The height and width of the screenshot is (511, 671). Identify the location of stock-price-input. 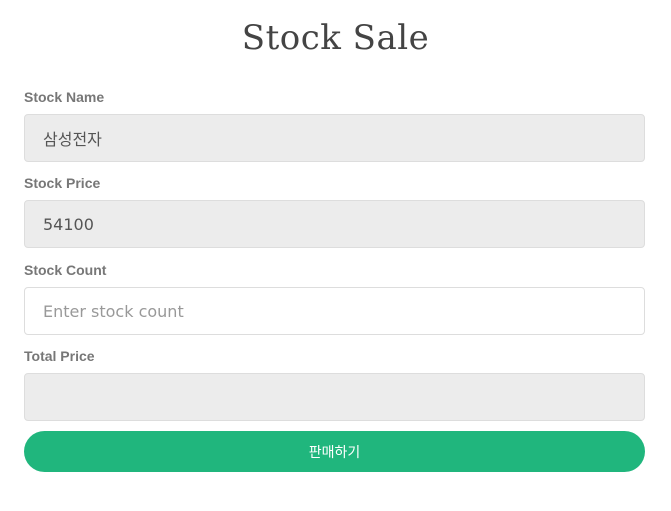
(334, 224).